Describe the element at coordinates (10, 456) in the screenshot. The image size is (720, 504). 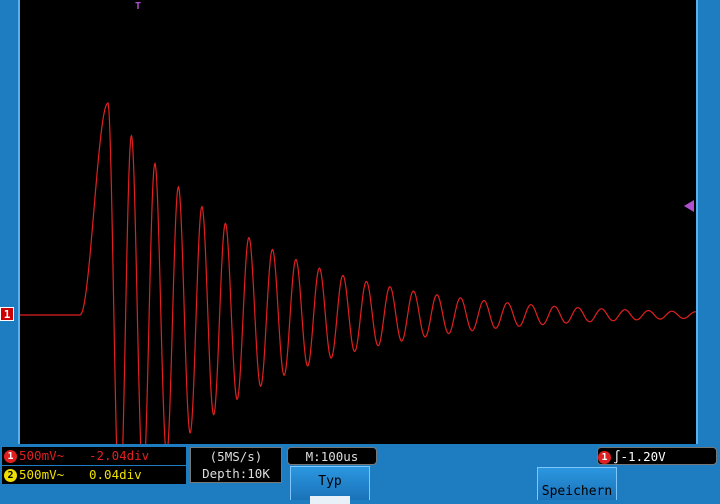
I see `ch1-badge: 1` at that location.